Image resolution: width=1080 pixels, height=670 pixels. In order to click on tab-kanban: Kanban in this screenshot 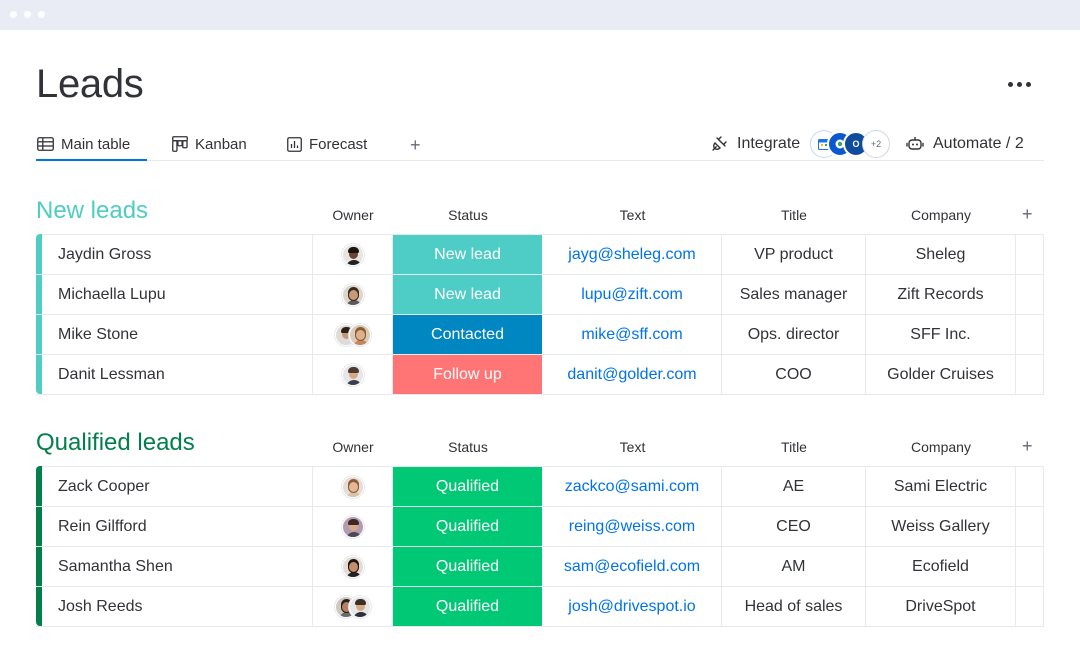, I will do `click(209, 144)`.